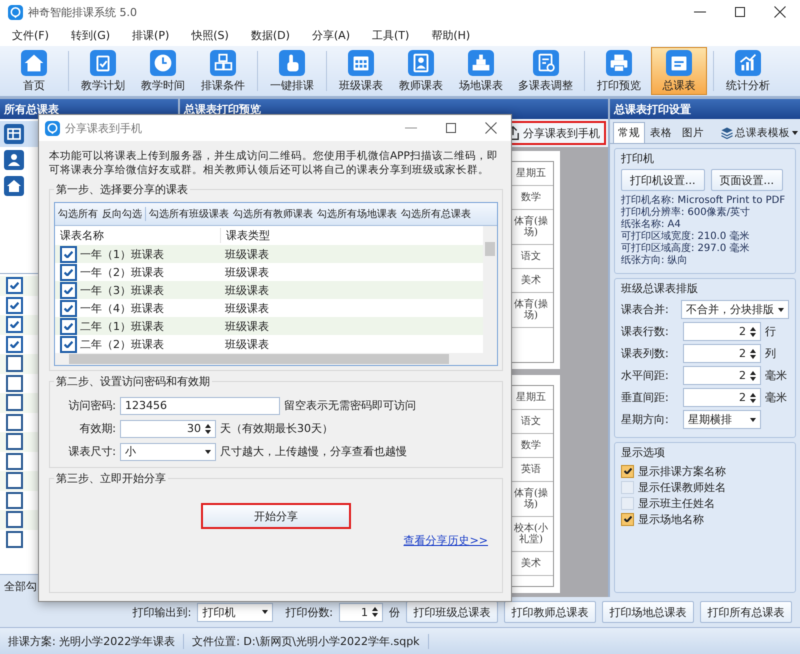 This screenshot has width=800, height=654. Describe the element at coordinates (645, 331) in the screenshot. I see `field-label: 课表行数:` at that location.